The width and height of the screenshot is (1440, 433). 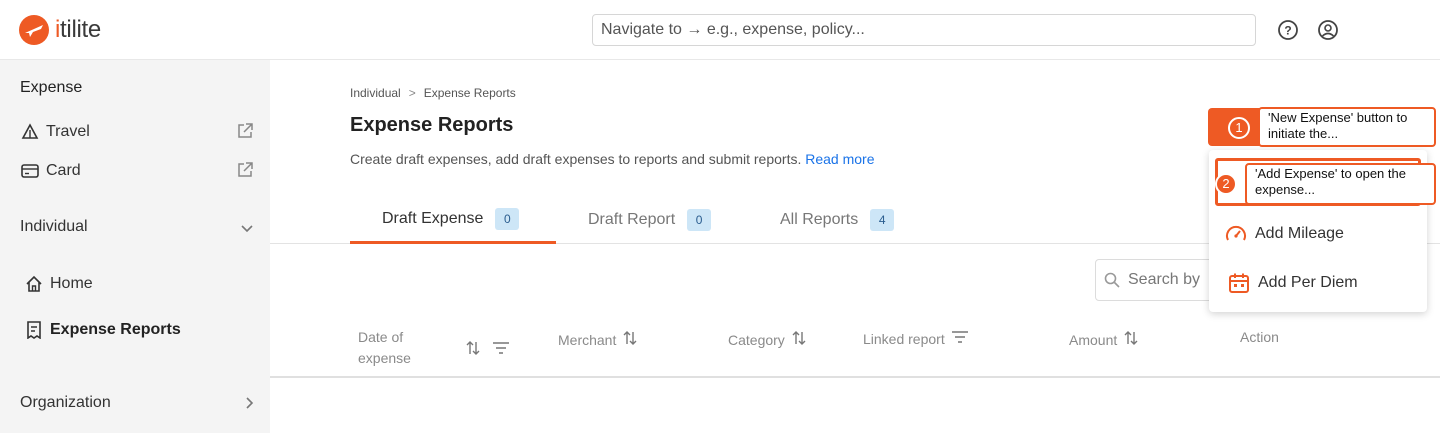 What do you see at coordinates (1239, 283) in the screenshot?
I see `calendar-icon` at bounding box center [1239, 283].